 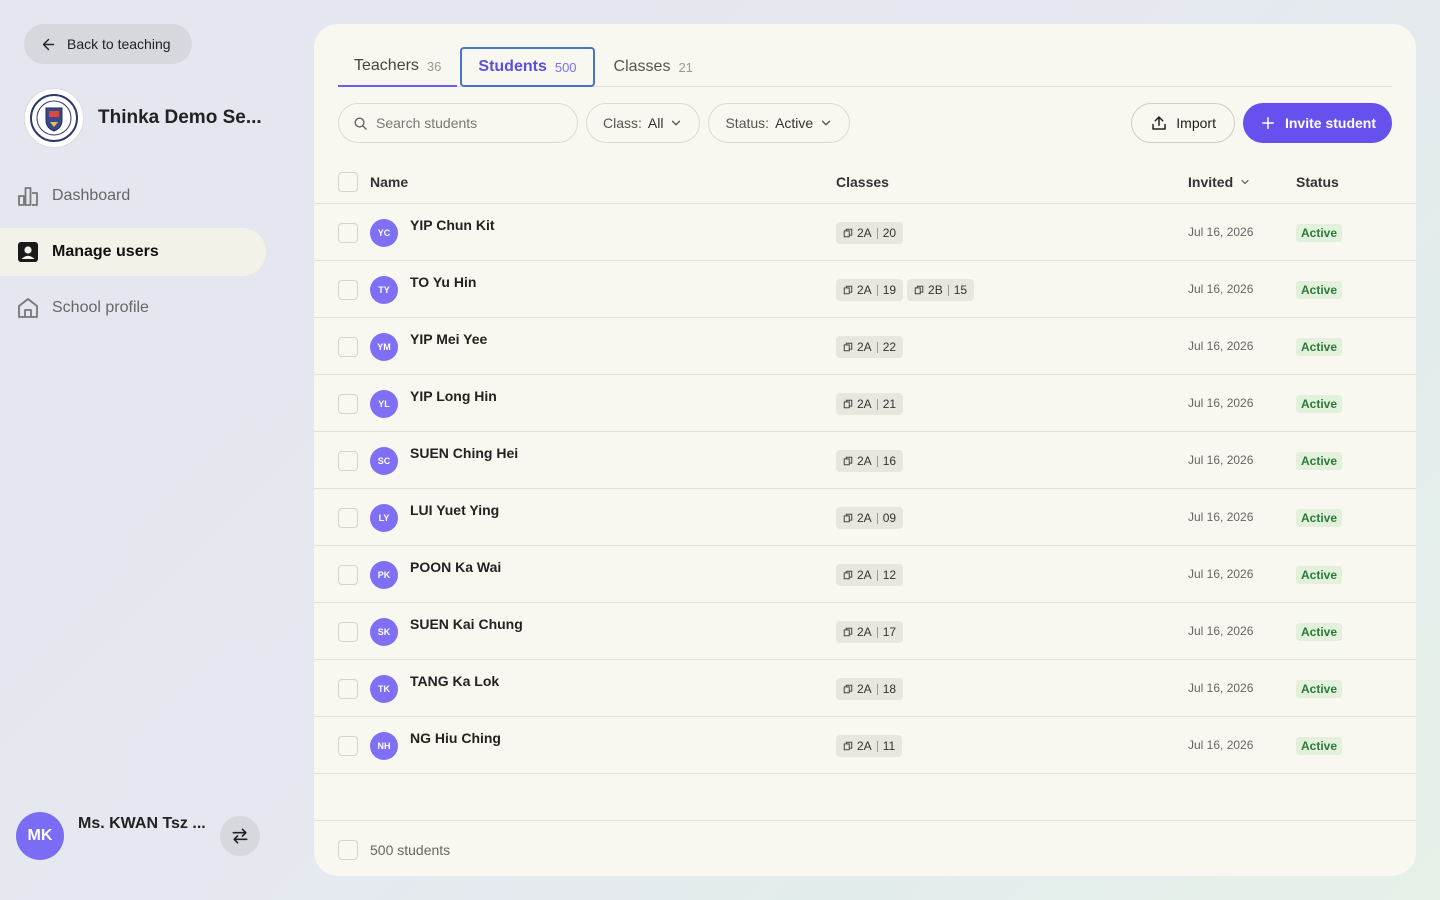 I want to click on tab-teachers: Teachers 36, so click(x=398, y=67).